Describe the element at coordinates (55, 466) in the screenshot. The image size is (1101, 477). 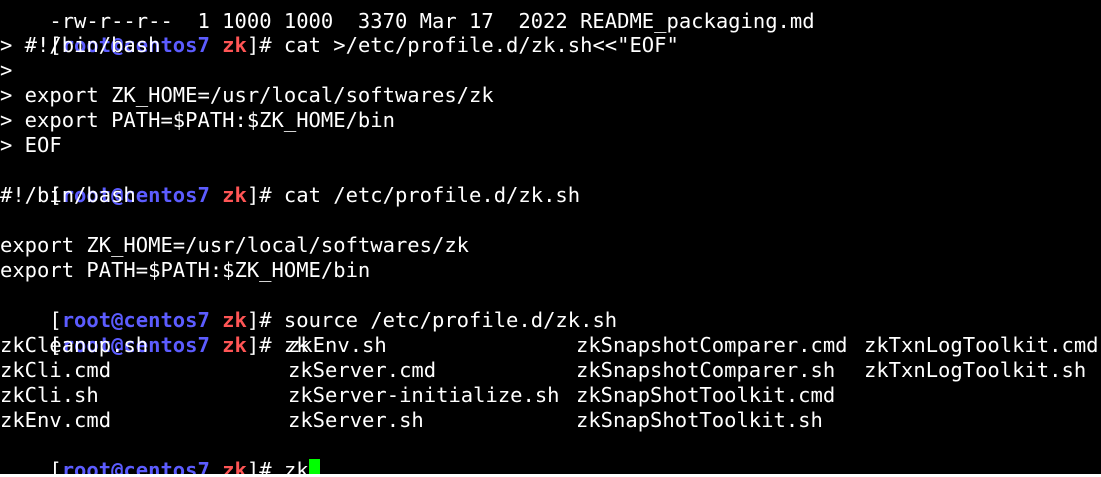
I see `prompt-bracket-open: [` at that location.